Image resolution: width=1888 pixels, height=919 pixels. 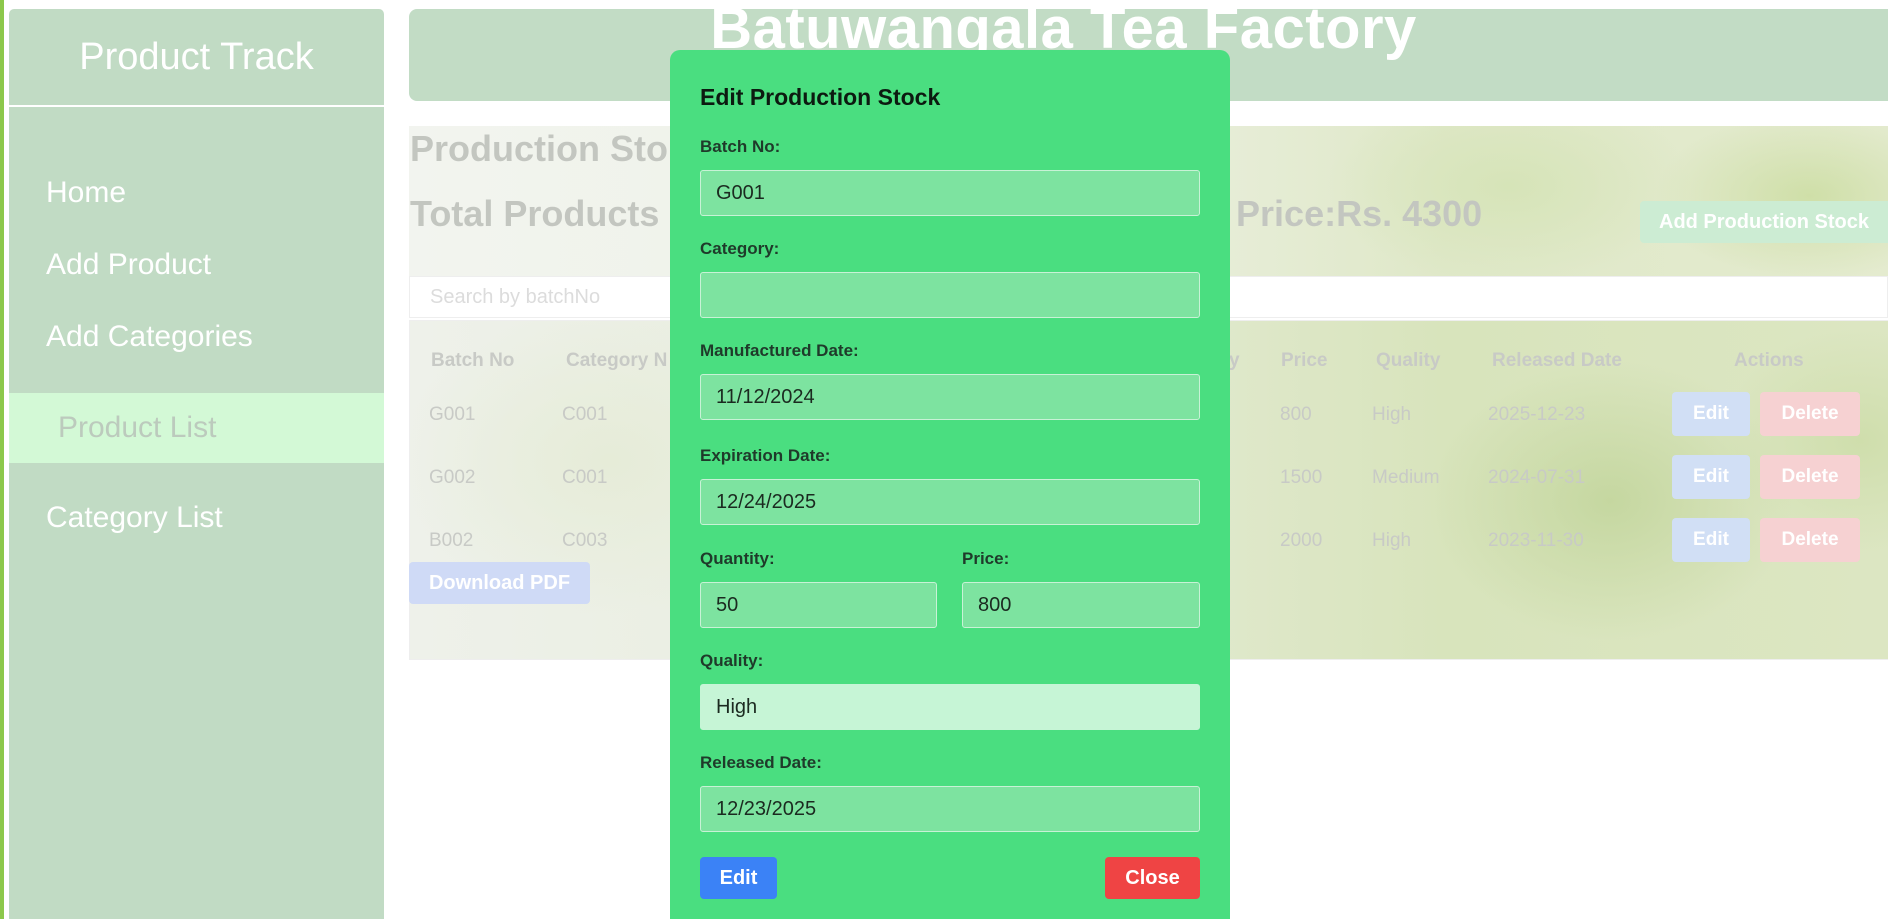 I want to click on category-field, so click(x=950, y=295).